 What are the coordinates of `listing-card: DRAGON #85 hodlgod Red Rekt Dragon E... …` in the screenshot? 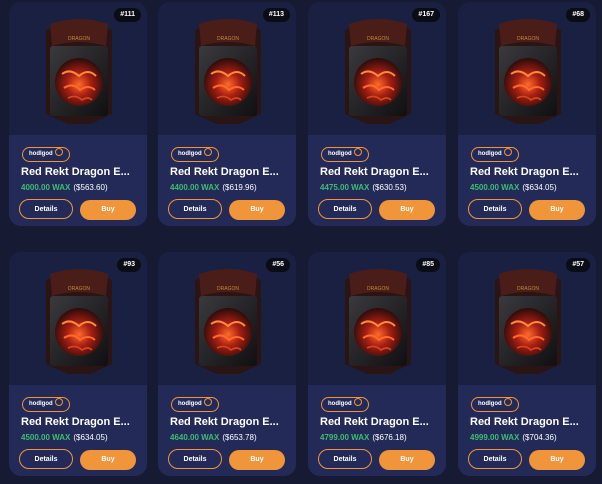 It's located at (377, 364).